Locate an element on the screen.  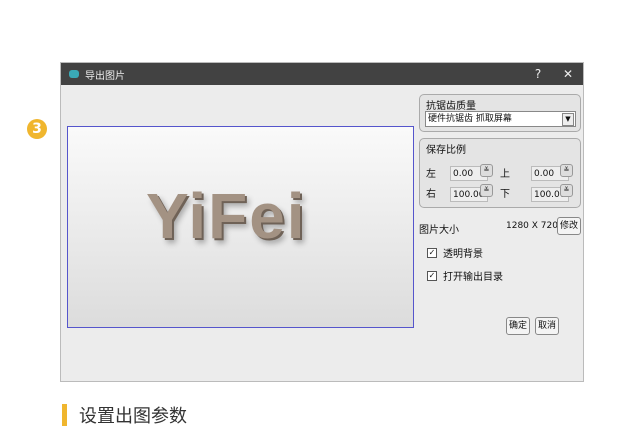
caption-bar is located at coordinates (64, 415).